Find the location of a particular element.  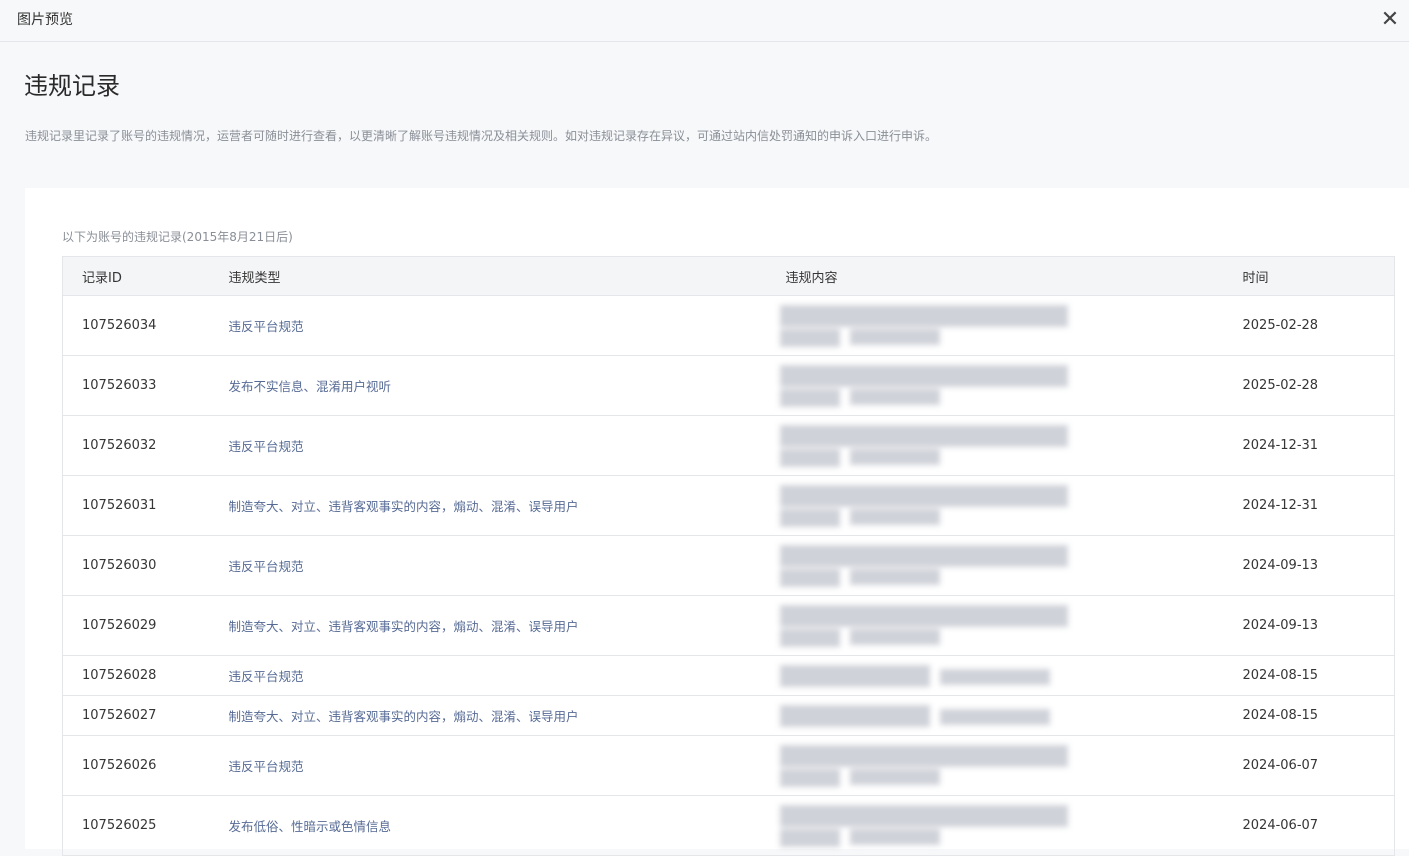

violation-type-cell: 发布不实信息、混淆用户视听 is located at coordinates (507, 385).